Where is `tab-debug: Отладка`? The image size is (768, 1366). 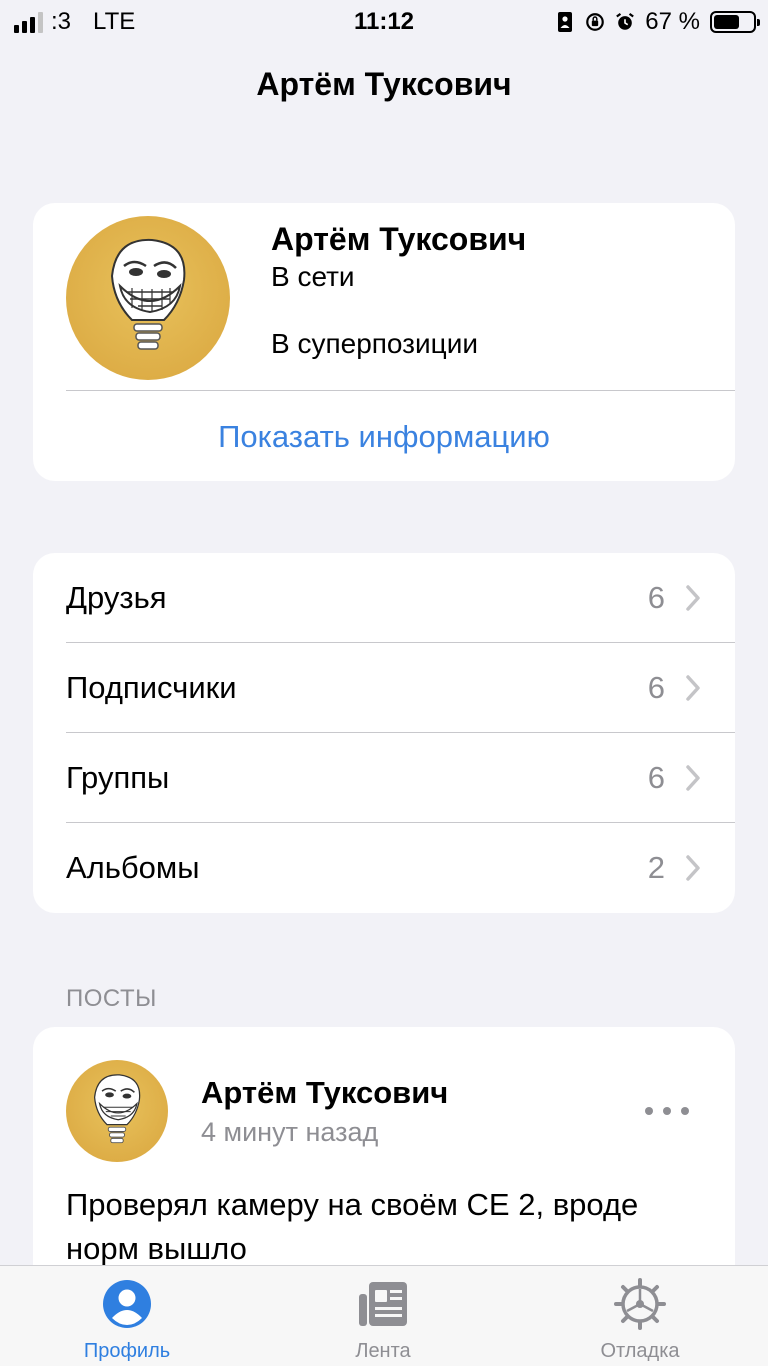 tab-debug: Отладка is located at coordinates (640, 1316).